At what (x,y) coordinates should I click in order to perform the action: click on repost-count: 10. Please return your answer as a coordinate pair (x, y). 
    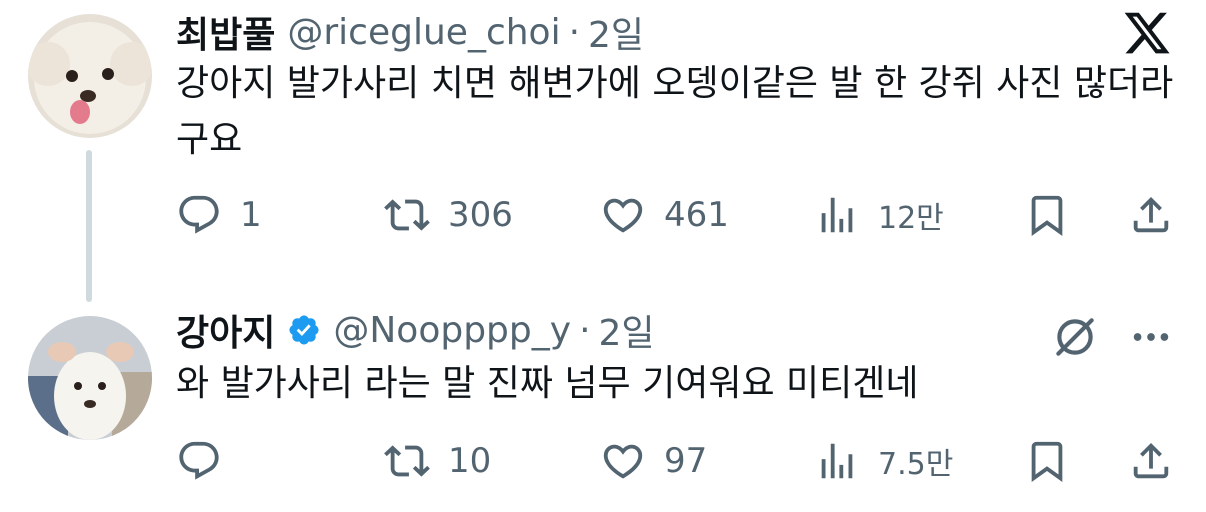
    Looking at the image, I should click on (470, 461).